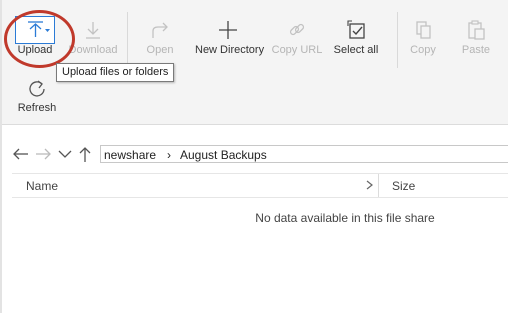 This screenshot has width=508, height=313. Describe the element at coordinates (370, 185) in the screenshot. I see `chevron-down-icon` at that location.